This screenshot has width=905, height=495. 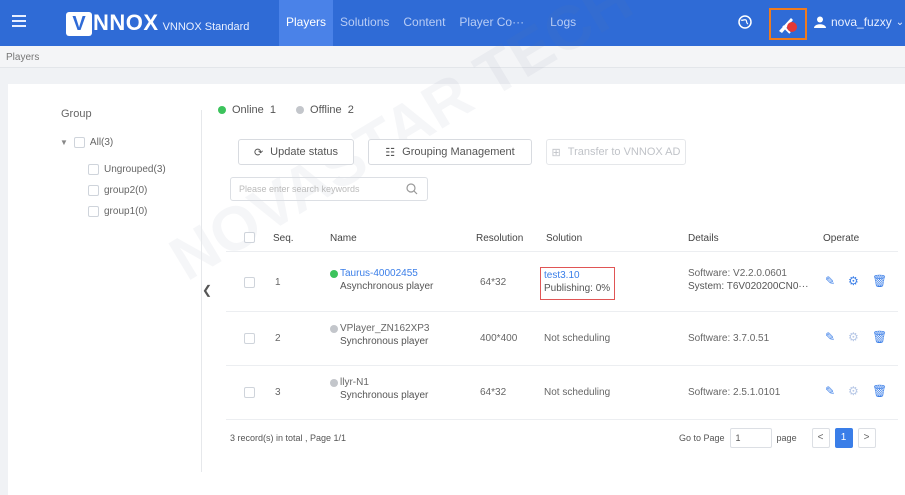 What do you see at coordinates (737, 273) in the screenshot?
I see `details-software: Software: V2.2.0.0601` at bounding box center [737, 273].